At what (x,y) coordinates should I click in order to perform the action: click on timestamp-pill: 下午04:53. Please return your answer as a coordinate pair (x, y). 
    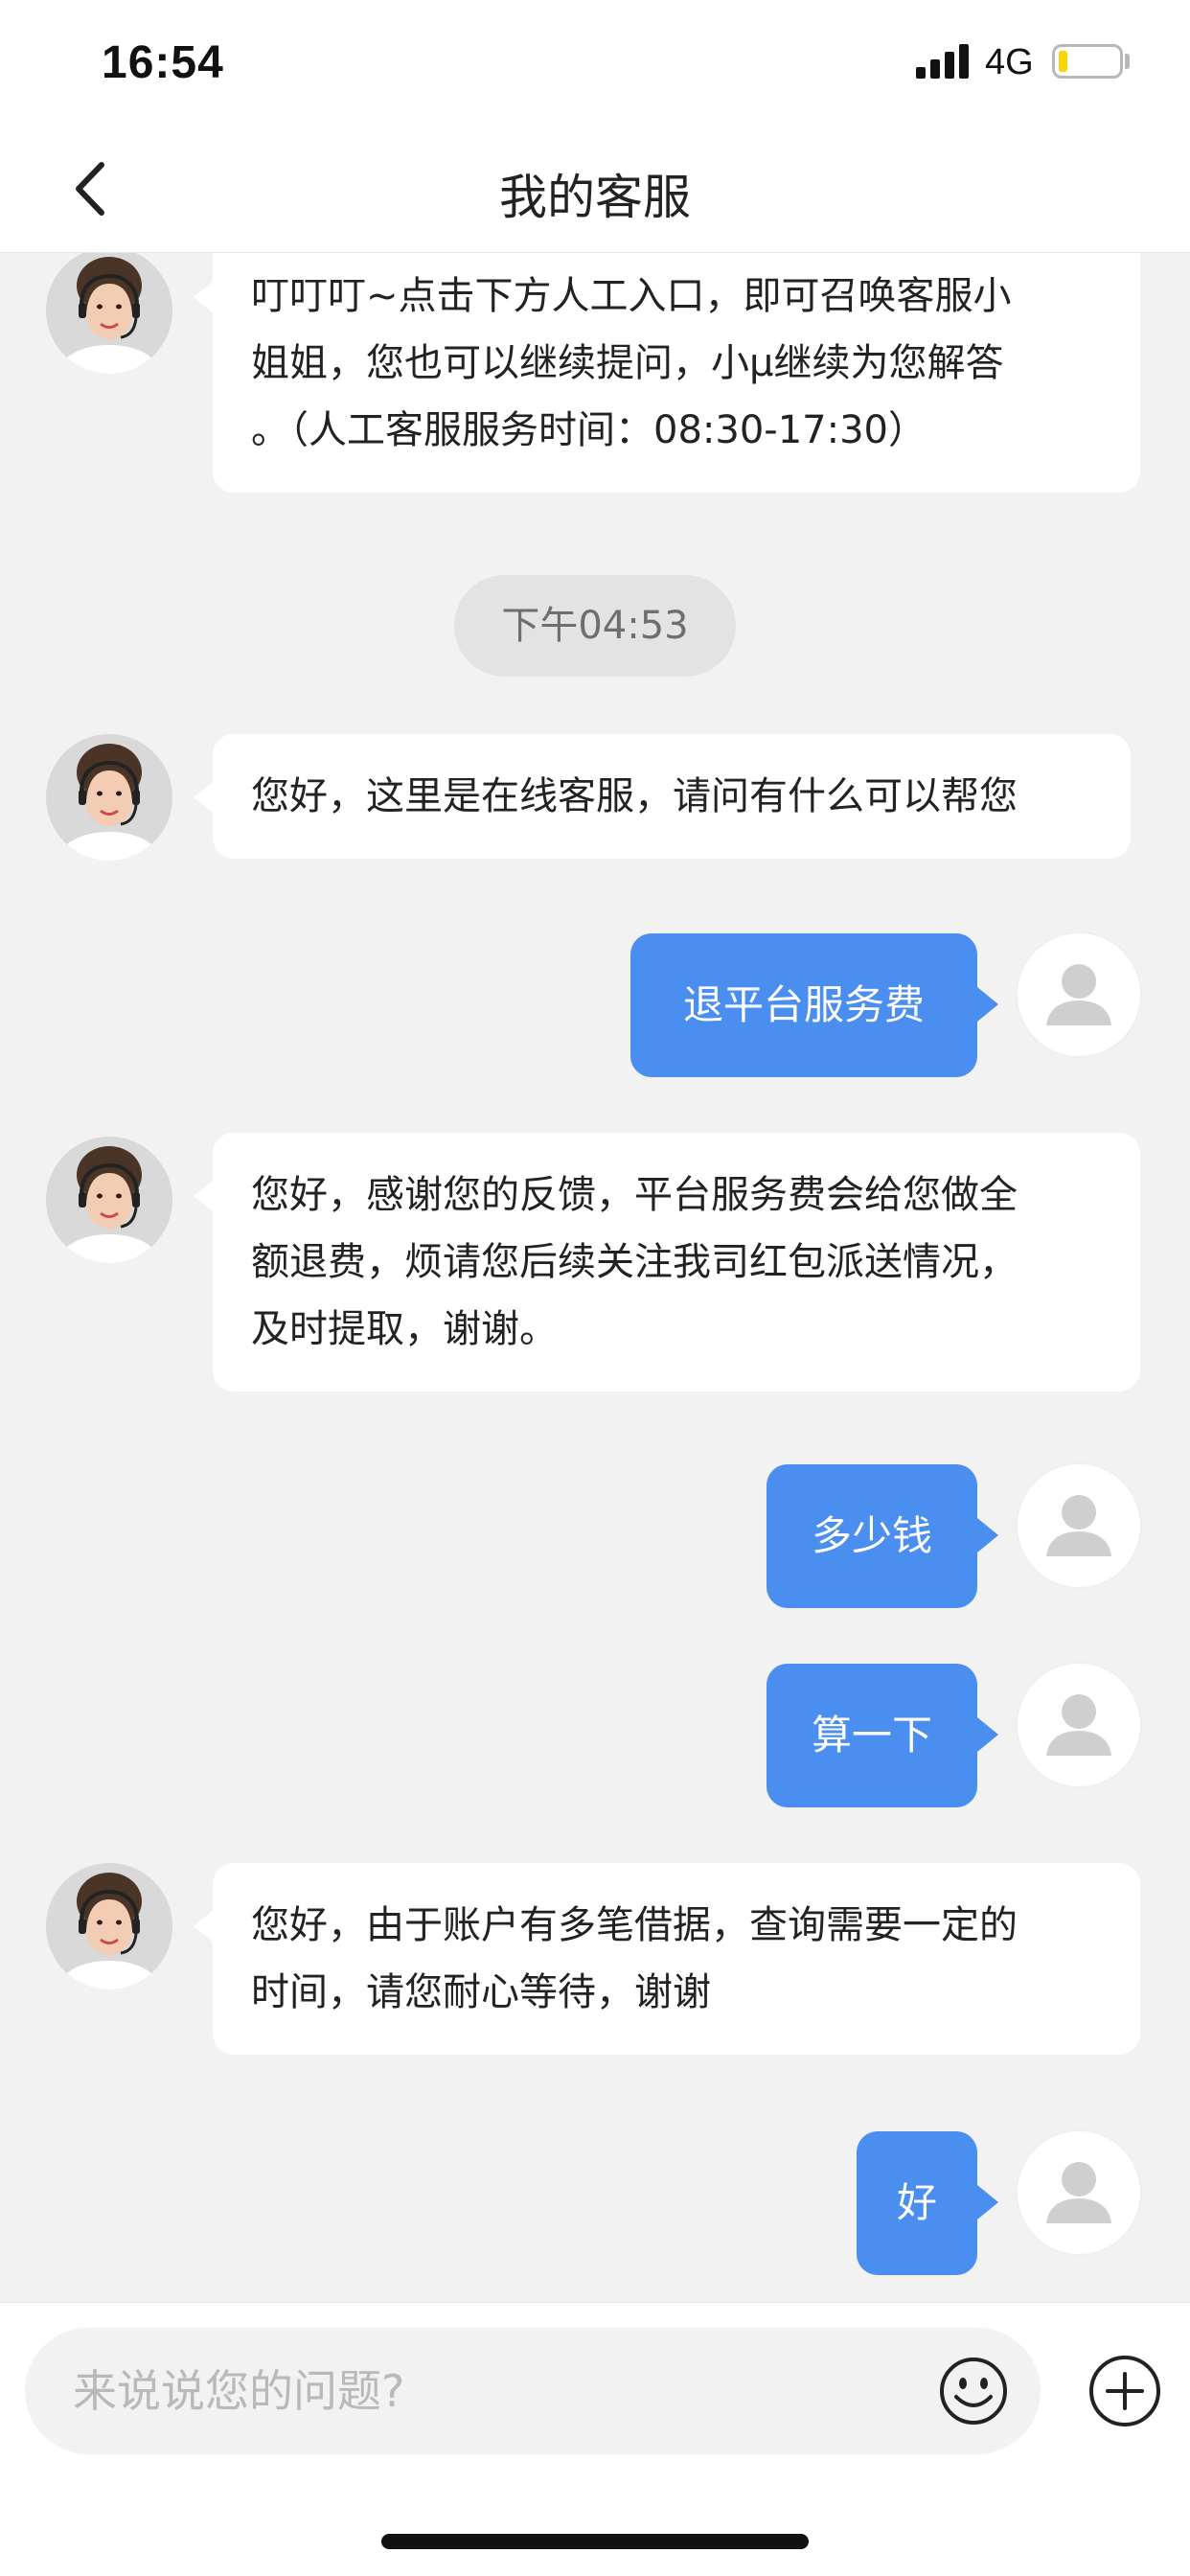
    Looking at the image, I should click on (595, 626).